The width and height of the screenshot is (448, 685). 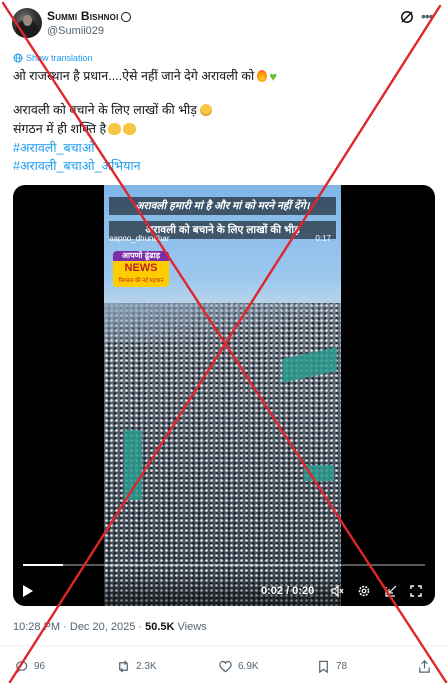 What do you see at coordinates (224, 645) in the screenshot?
I see `divider` at bounding box center [224, 645].